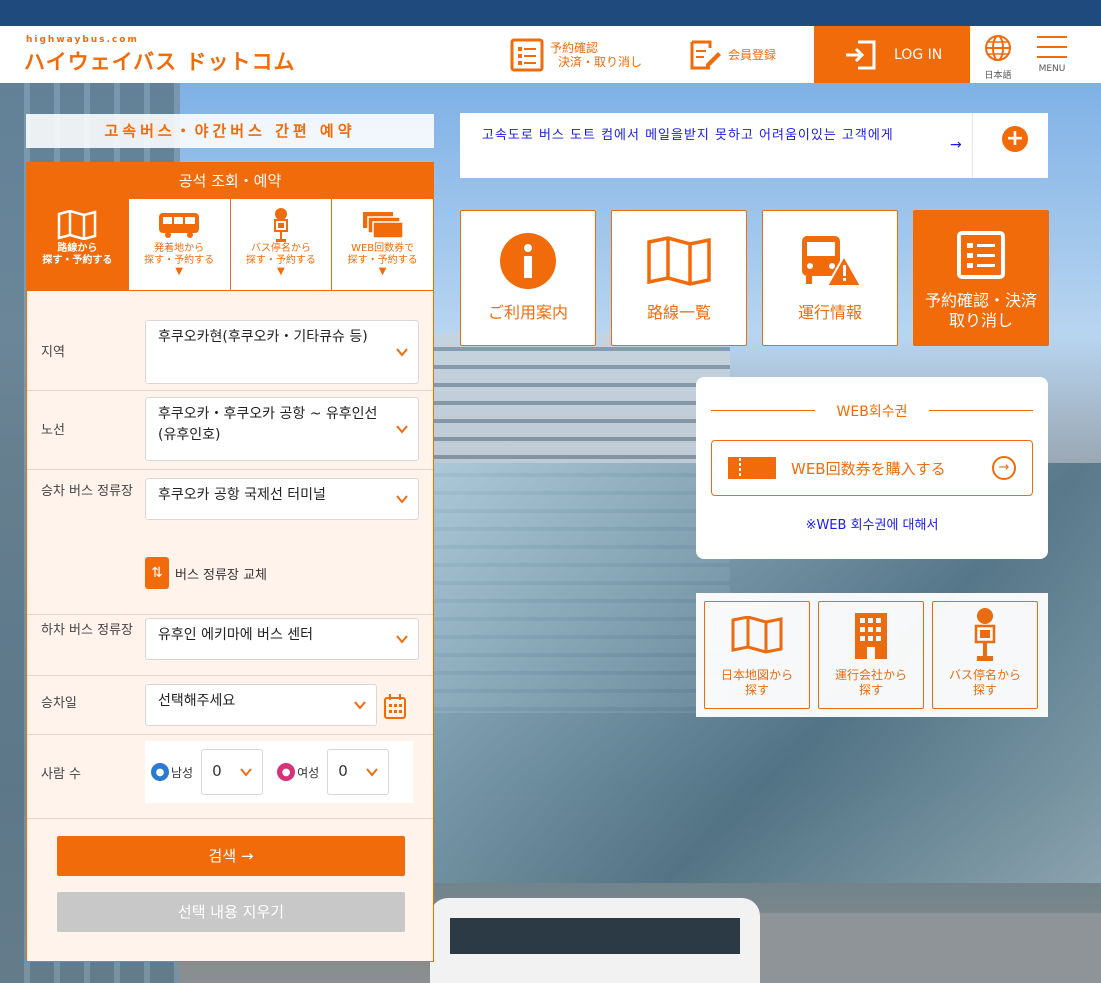 Image resolution: width=1101 pixels, height=983 pixels. I want to click on route-list-tile: 路線一覧, so click(679, 278).